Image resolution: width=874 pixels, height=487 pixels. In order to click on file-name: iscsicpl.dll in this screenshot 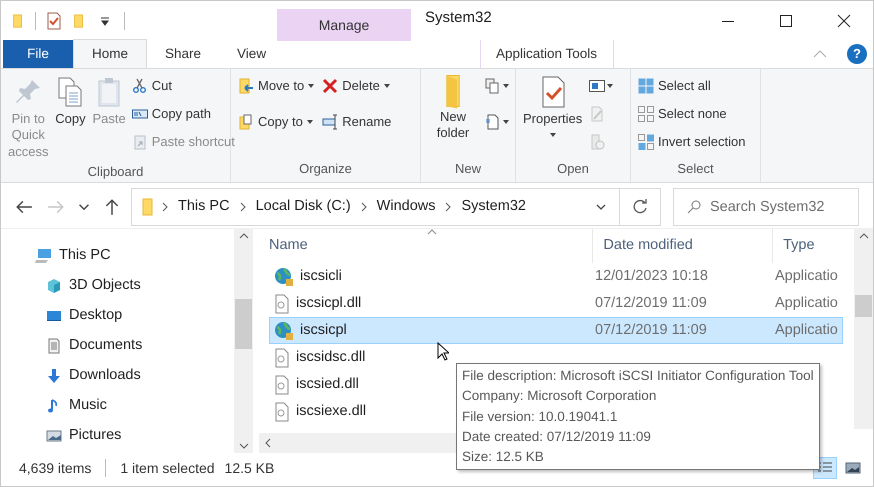, I will do `click(329, 303)`.